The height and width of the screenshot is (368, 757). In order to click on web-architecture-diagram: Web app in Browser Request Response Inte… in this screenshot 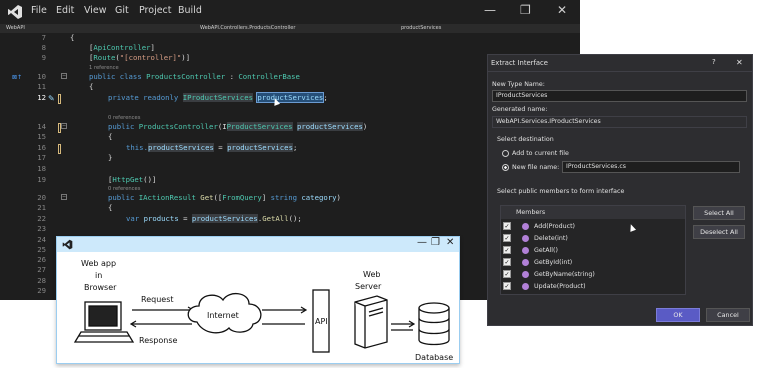, I will do `click(263, 310)`.